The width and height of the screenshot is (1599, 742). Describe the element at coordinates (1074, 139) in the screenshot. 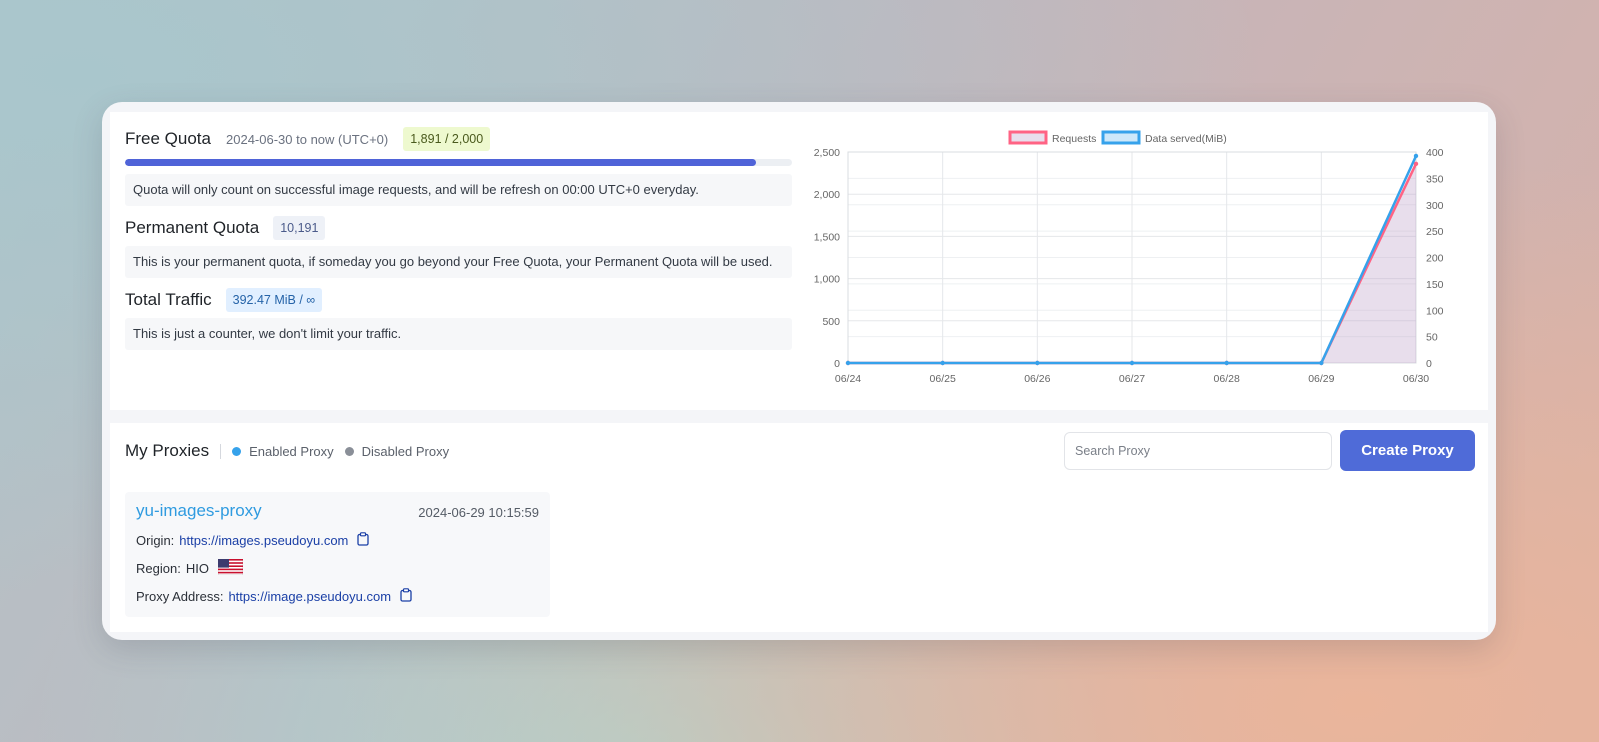

I see `legend-label: Requests` at that location.